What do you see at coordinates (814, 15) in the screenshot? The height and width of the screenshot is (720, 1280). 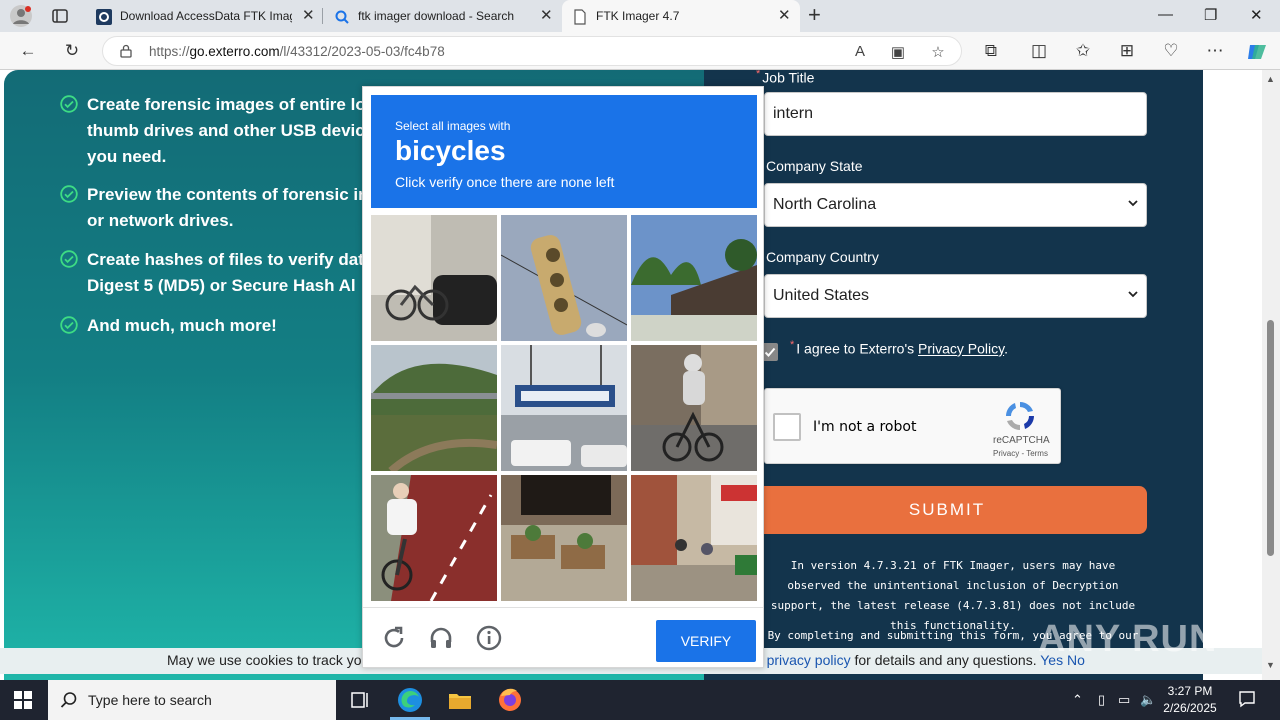 I see `new-tab-button: +` at bounding box center [814, 15].